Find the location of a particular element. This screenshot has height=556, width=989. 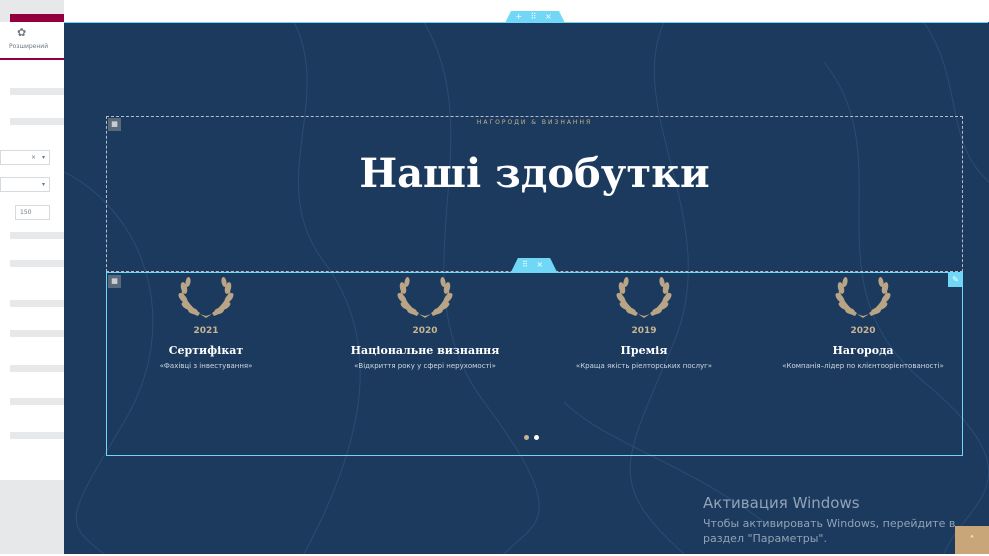

award-year: 2021 is located at coordinates (206, 331).